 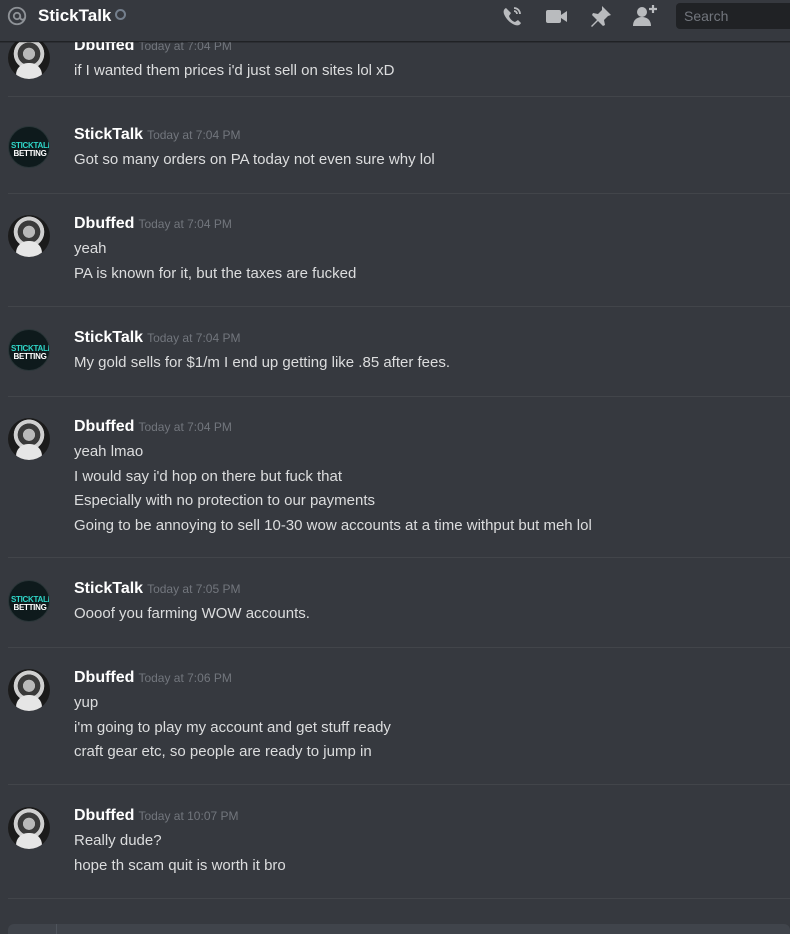 What do you see at coordinates (556, 16) in the screenshot?
I see `video-call-icon` at bounding box center [556, 16].